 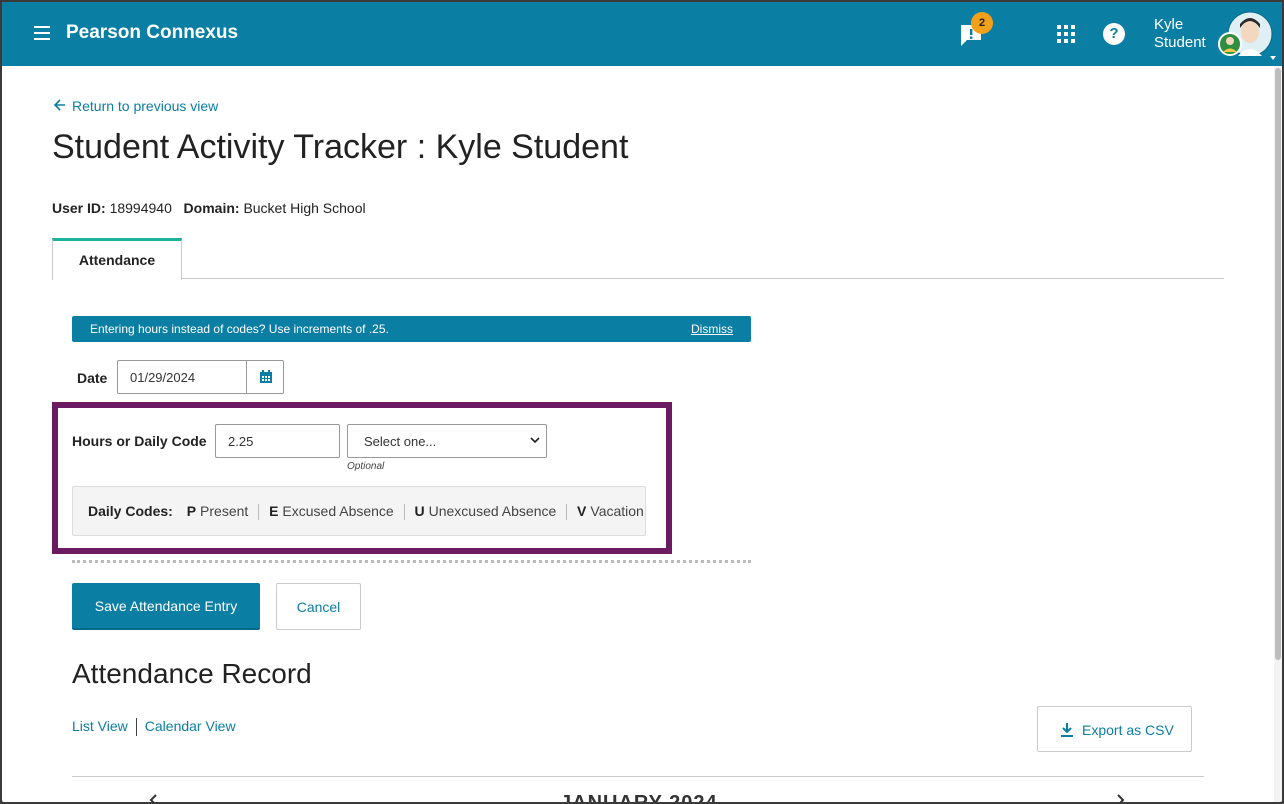 What do you see at coordinates (152, 32) in the screenshot?
I see `brand-title: Pearson Connexus` at bounding box center [152, 32].